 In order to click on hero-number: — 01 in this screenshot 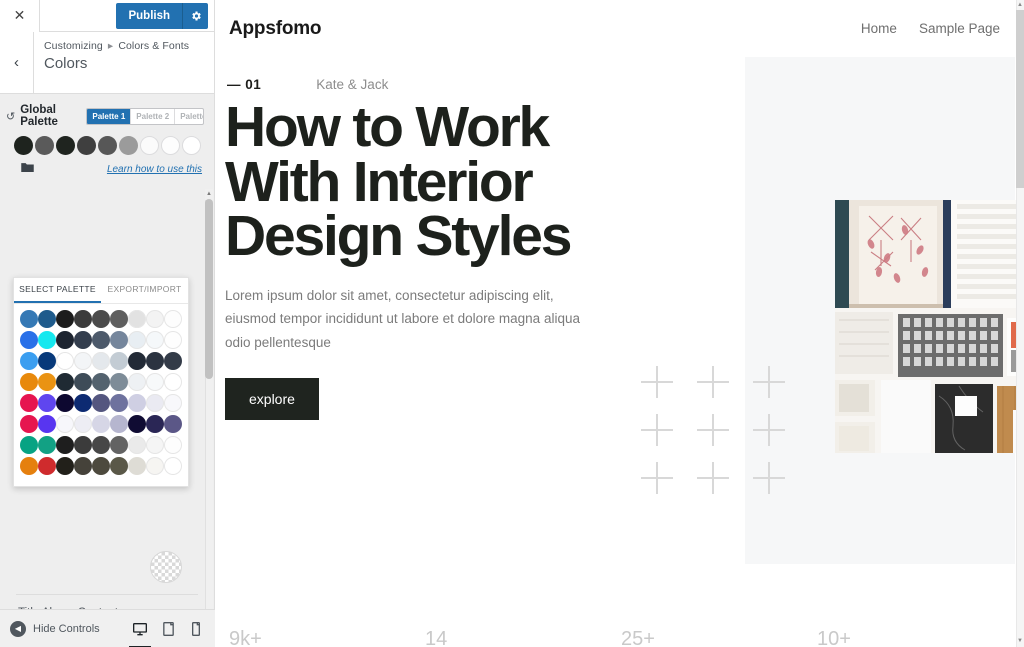, I will do `click(244, 84)`.